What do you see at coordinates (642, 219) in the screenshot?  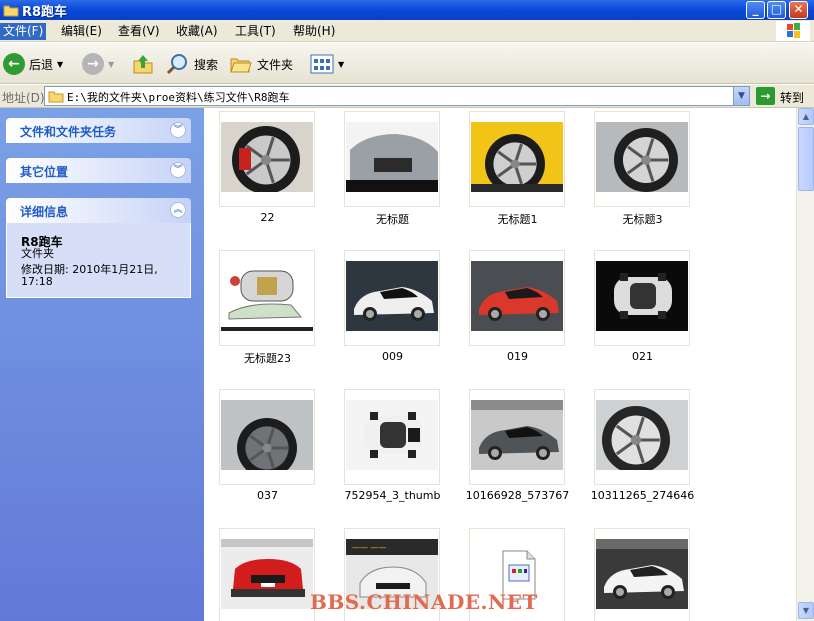 I see `file-name: 无标题3` at bounding box center [642, 219].